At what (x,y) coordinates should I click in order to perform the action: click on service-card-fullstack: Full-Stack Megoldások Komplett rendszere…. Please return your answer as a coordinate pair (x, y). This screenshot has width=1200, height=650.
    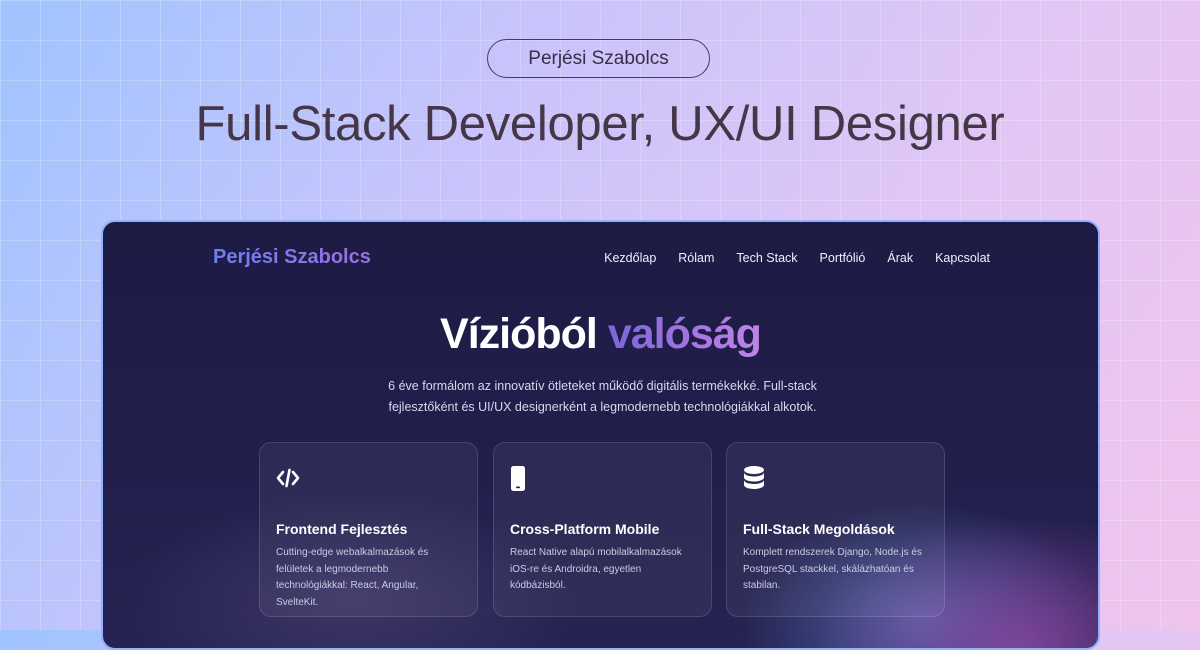
    Looking at the image, I should click on (835, 529).